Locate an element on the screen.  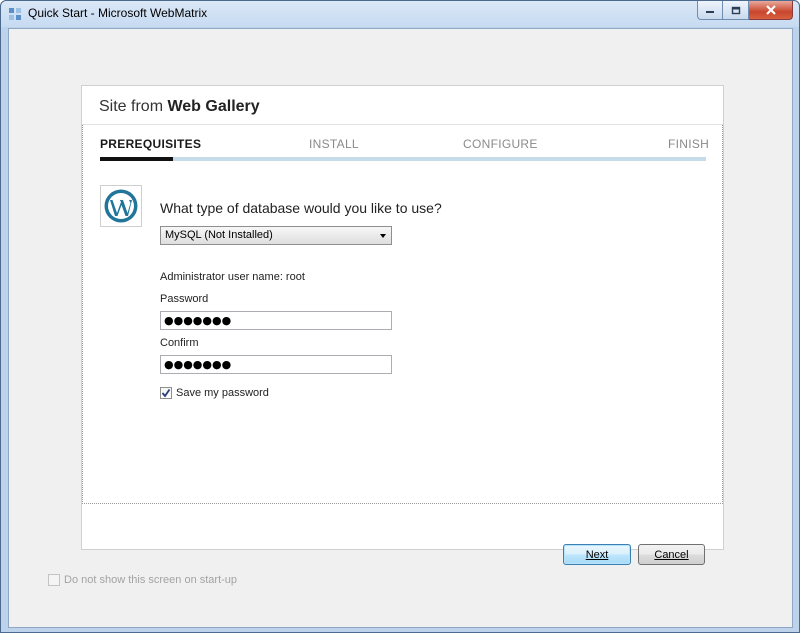
window-title: Quick Start - Microsoft WebMatrix is located at coordinates (118, 13).